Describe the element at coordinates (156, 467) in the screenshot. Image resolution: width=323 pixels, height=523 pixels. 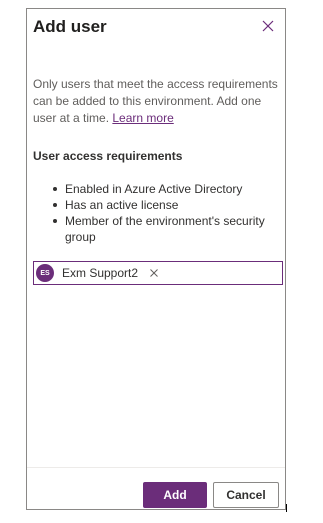
I see `footer-divider` at that location.